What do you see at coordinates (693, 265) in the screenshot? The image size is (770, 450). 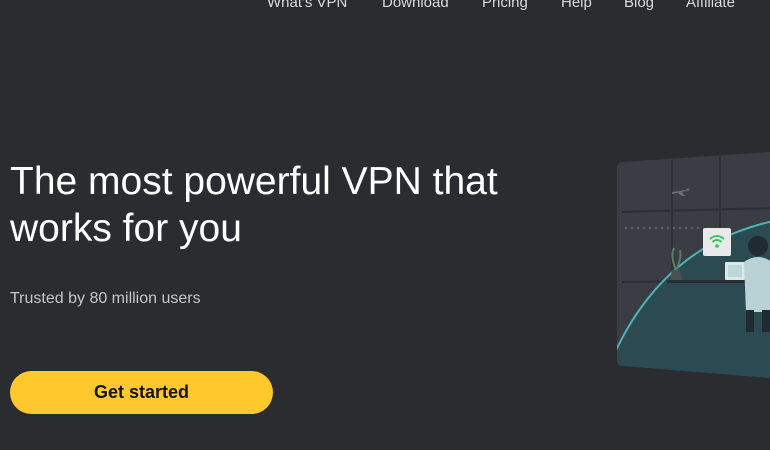 I see `hero-illustration-svg` at bounding box center [693, 265].